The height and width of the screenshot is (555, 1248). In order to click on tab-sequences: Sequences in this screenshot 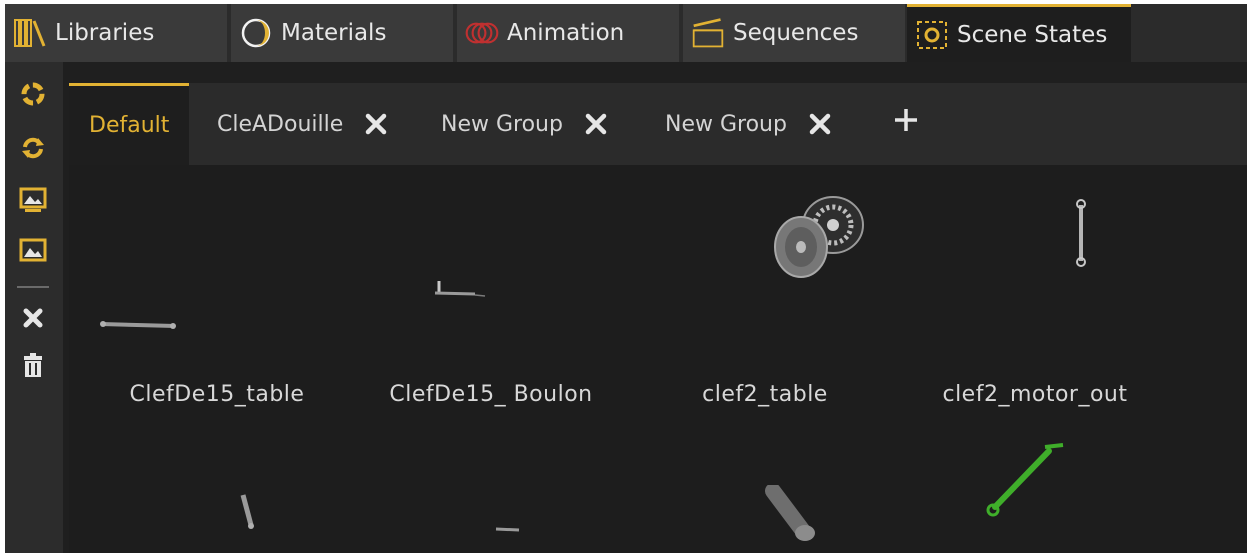, I will do `click(794, 33)`.